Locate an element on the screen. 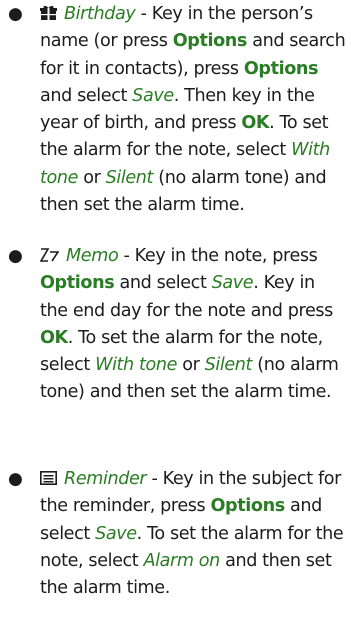 Image resolution: width=351 pixels, height=630 pixels. term-birthday: Birthday is located at coordinates (100, 14).